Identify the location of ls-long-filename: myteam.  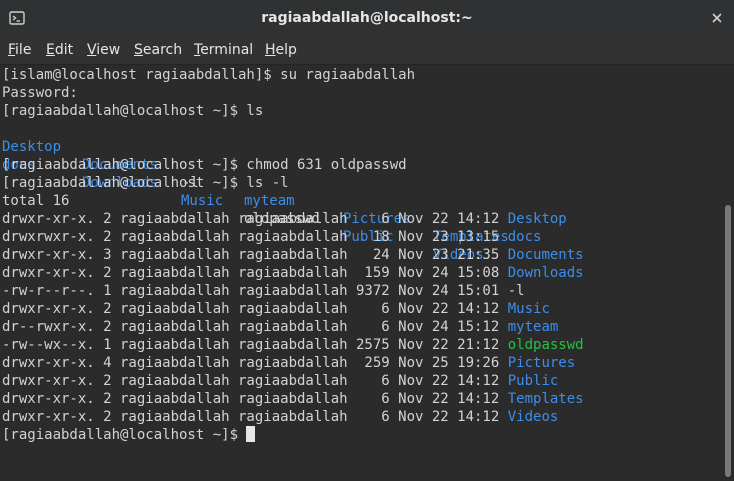
(533, 327).